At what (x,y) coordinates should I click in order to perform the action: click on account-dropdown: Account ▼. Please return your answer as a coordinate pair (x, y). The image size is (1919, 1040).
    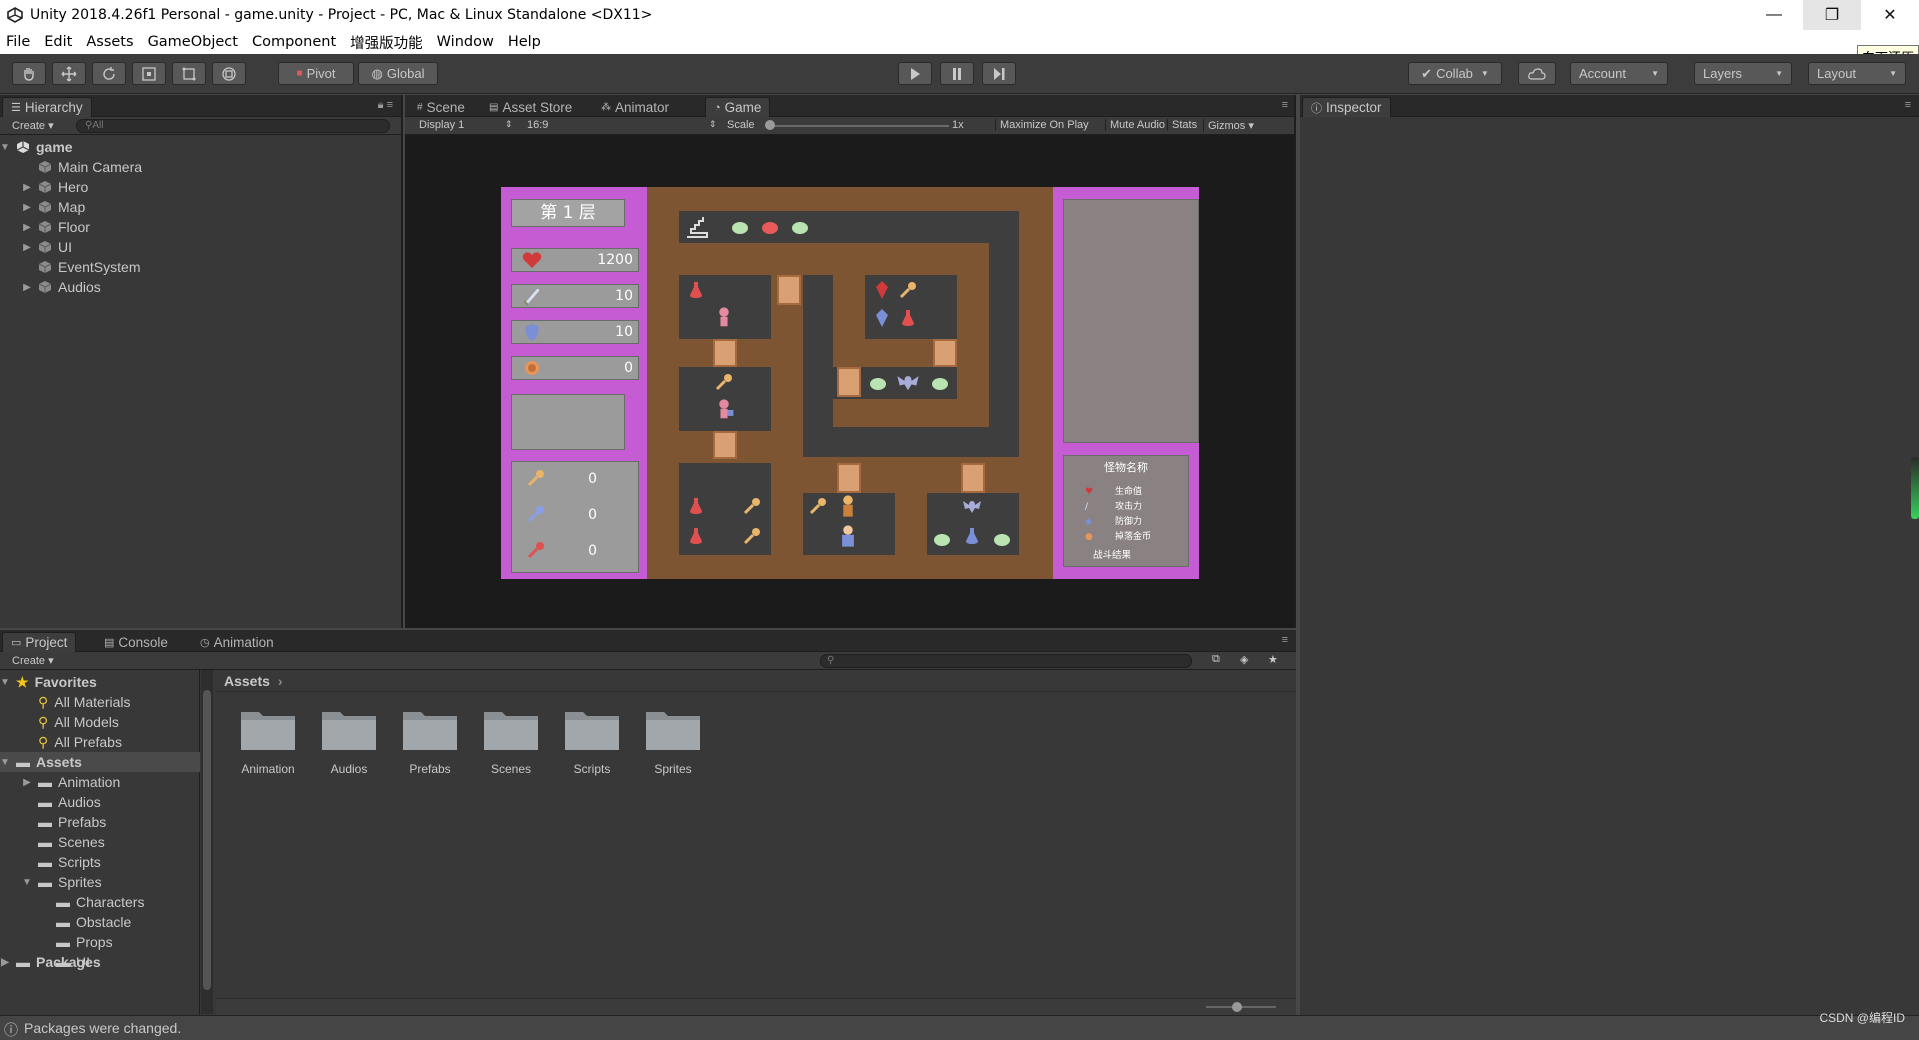
    Looking at the image, I should click on (1619, 73).